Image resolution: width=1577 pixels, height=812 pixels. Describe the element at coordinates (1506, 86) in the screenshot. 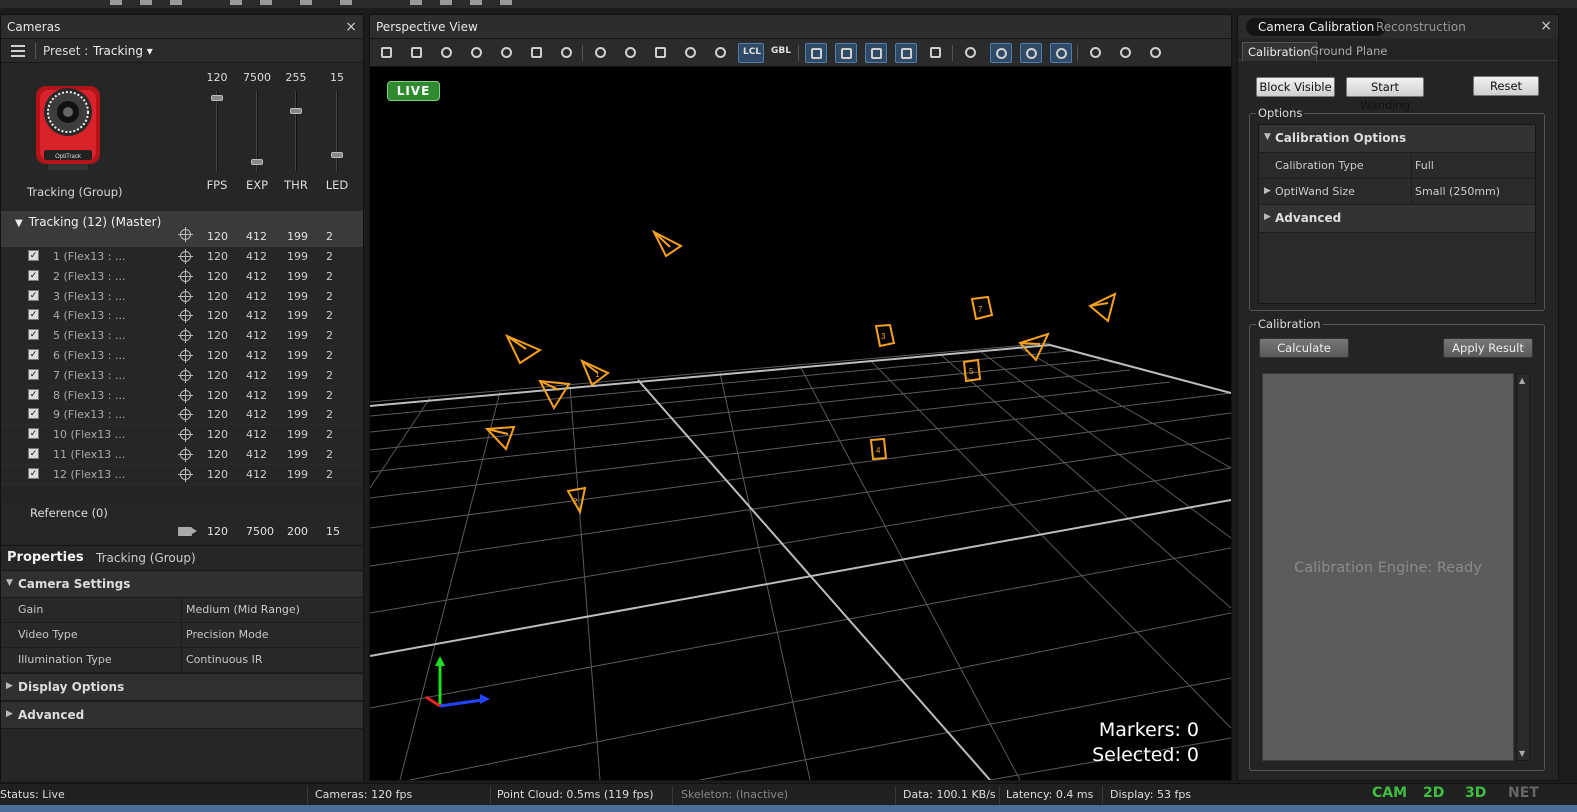

I see `reset-button: Reset` at that location.